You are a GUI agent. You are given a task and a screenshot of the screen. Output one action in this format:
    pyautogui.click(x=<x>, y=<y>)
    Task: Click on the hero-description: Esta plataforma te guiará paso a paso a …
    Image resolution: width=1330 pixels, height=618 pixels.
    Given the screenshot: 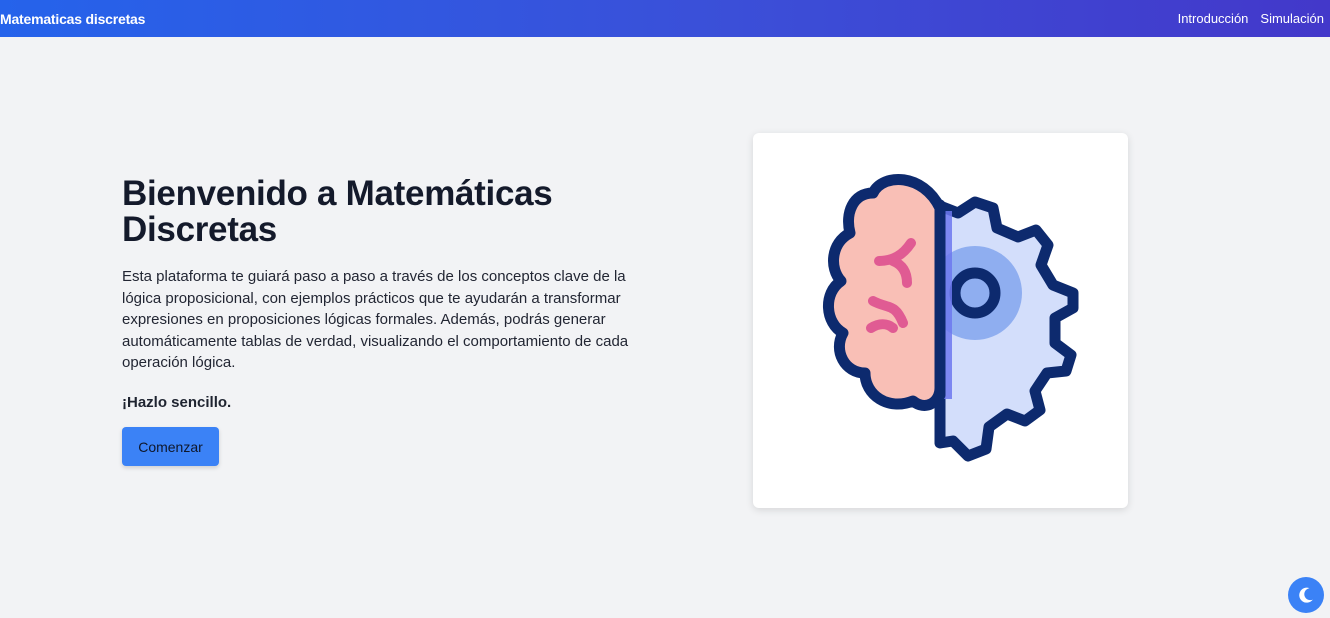 What is the action you would take?
    pyautogui.click(x=375, y=319)
    